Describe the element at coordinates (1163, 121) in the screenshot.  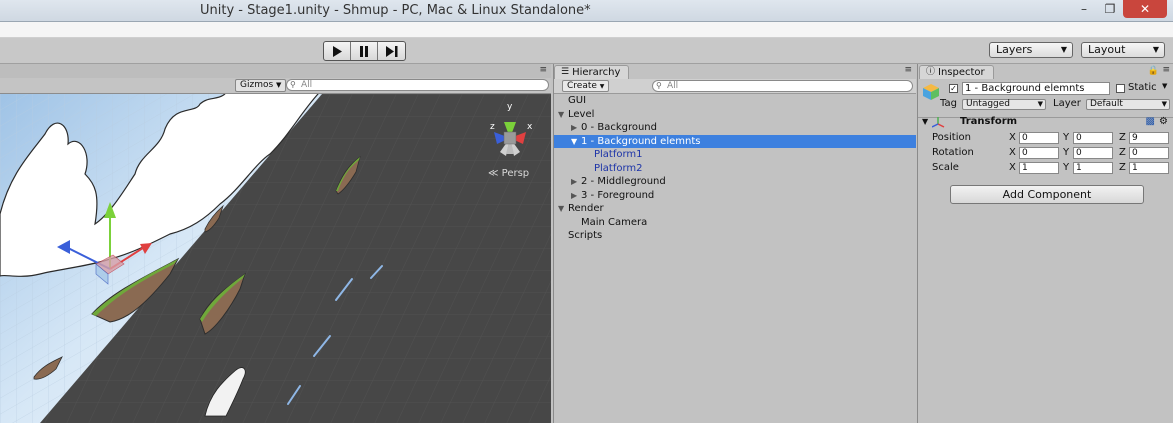
I see `gear-icon: ⚙` at that location.